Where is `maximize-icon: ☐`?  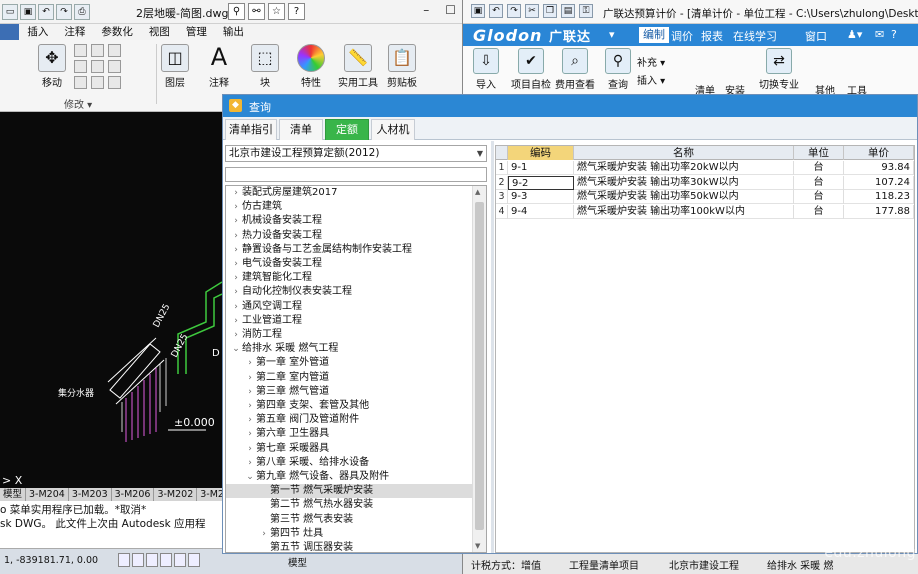 maximize-icon: ☐ is located at coordinates (450, 10).